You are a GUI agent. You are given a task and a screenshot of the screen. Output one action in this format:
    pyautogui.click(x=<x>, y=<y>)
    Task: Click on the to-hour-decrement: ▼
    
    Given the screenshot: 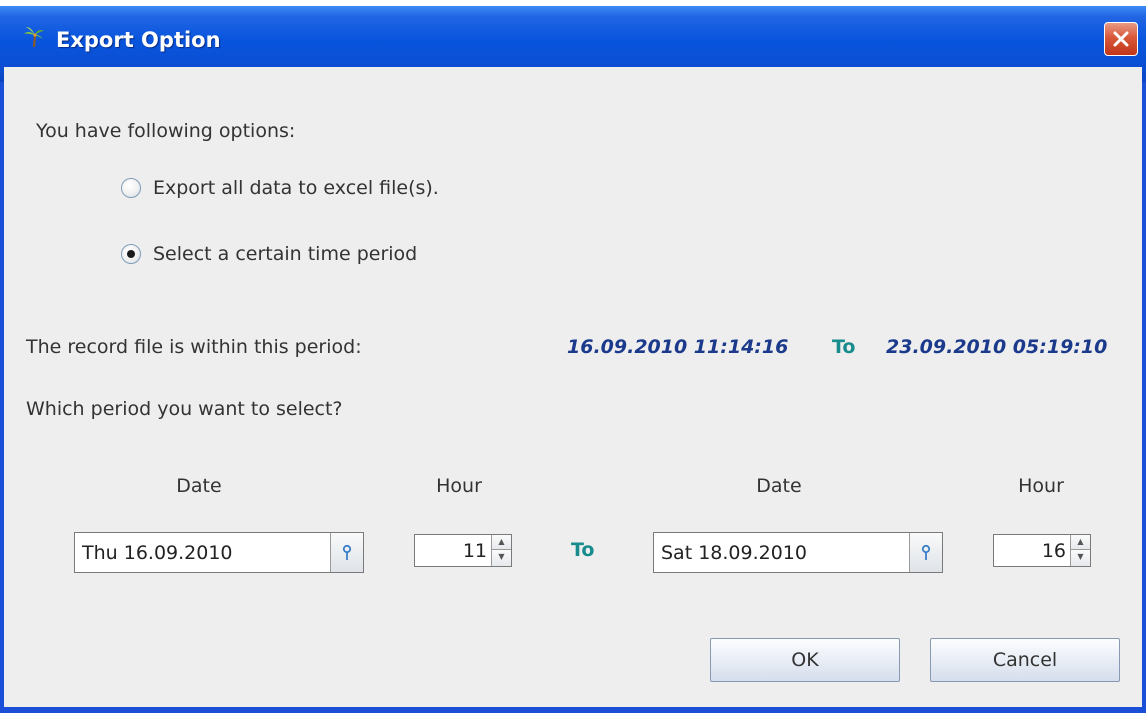 What is the action you would take?
    pyautogui.click(x=1080, y=558)
    